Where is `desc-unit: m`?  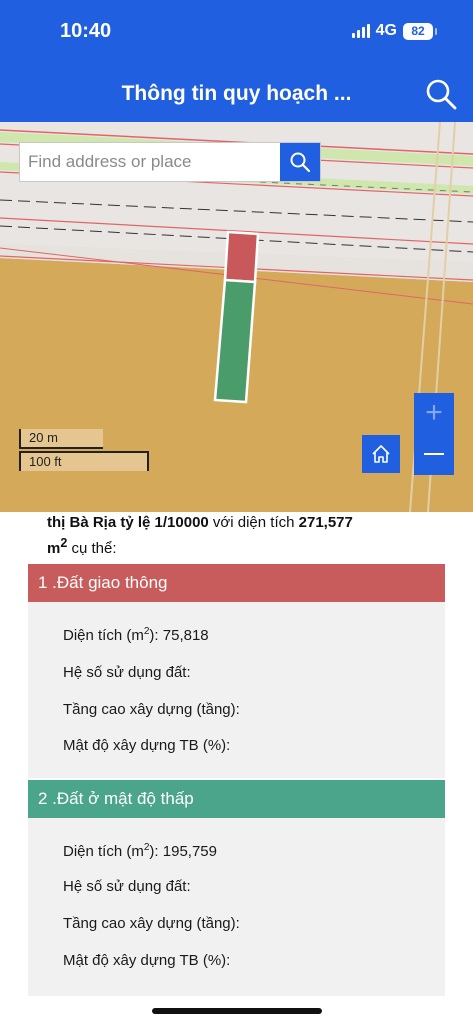 desc-unit: m is located at coordinates (54, 548).